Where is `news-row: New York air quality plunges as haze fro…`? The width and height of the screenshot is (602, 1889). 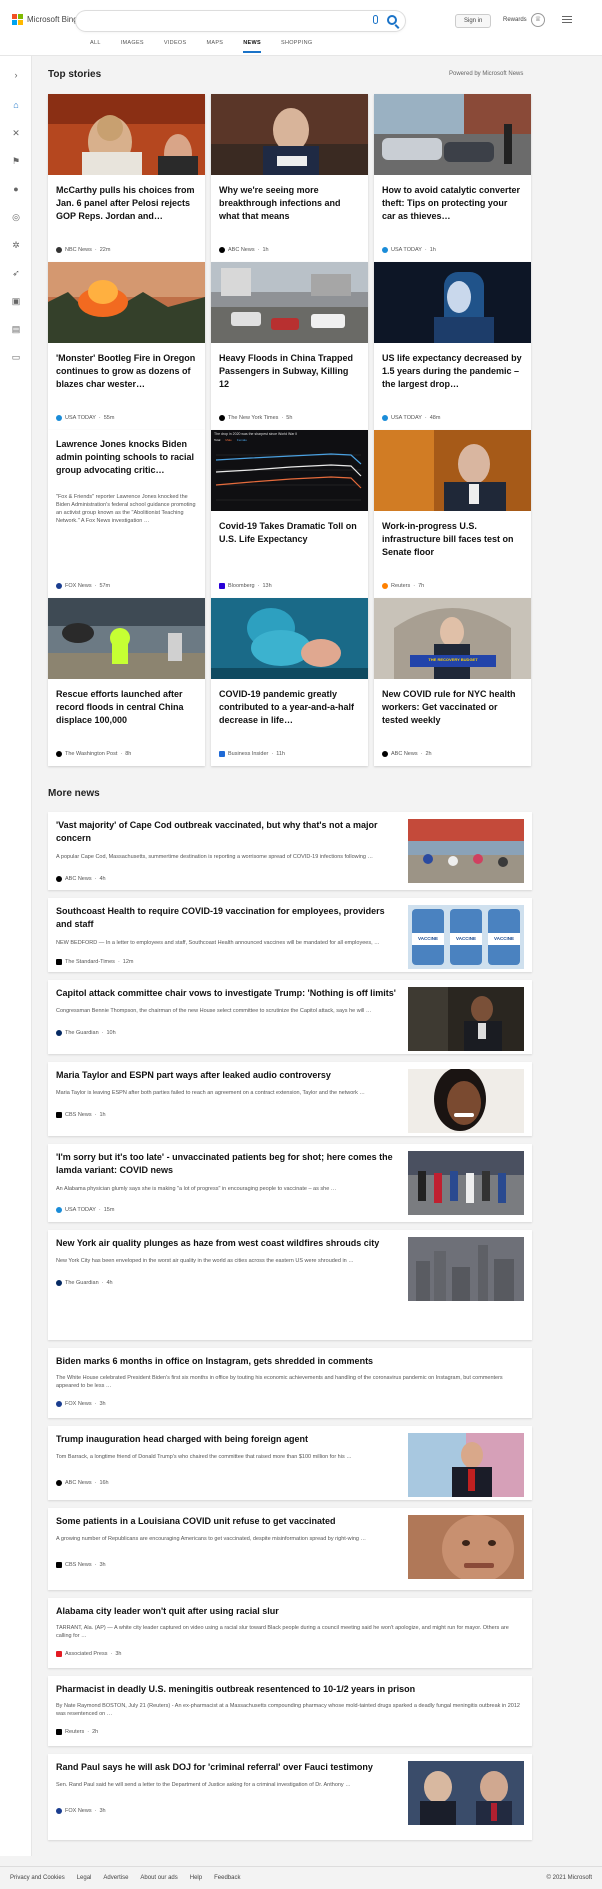 news-row: New York air quality plunges as haze fro… is located at coordinates (290, 1285).